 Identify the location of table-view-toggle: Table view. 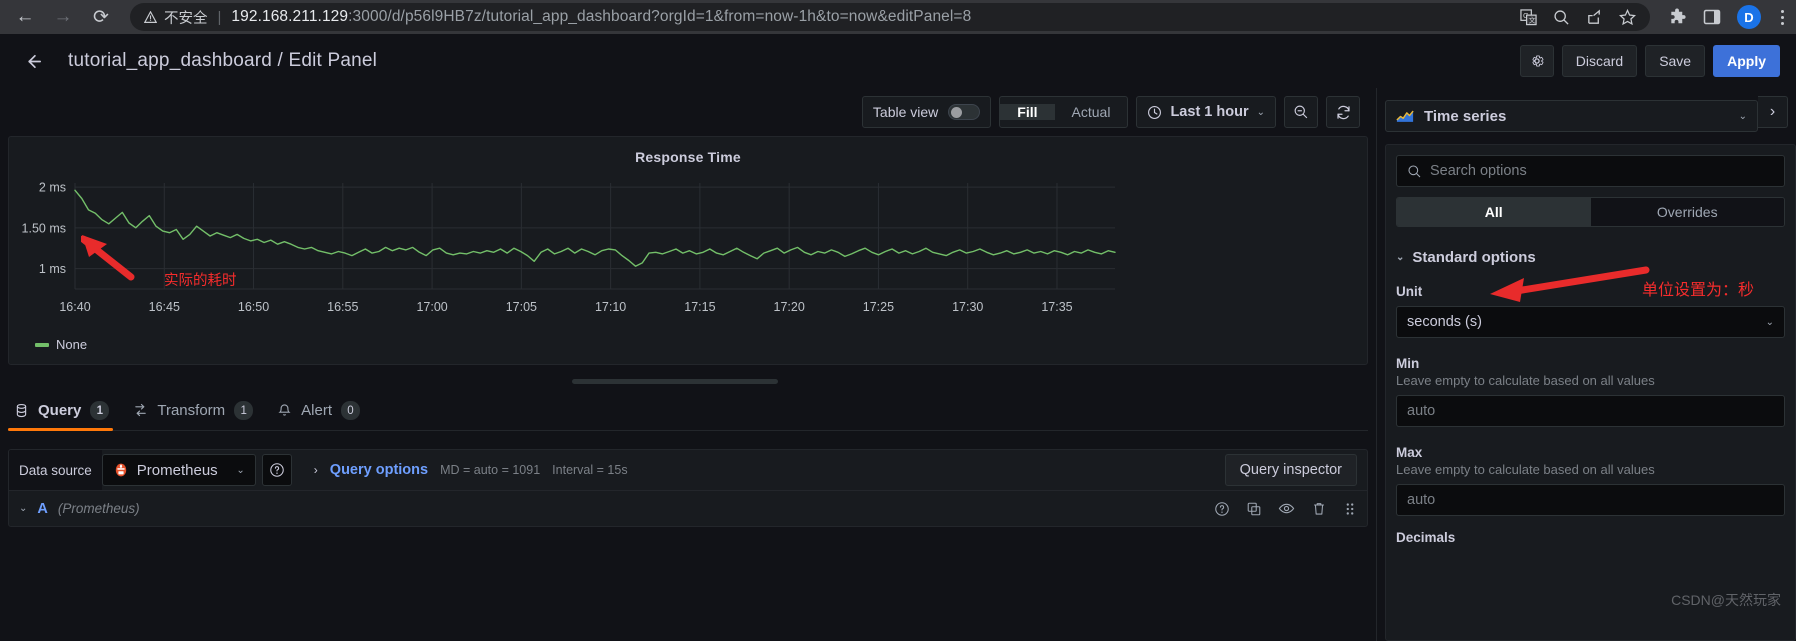
(926, 112).